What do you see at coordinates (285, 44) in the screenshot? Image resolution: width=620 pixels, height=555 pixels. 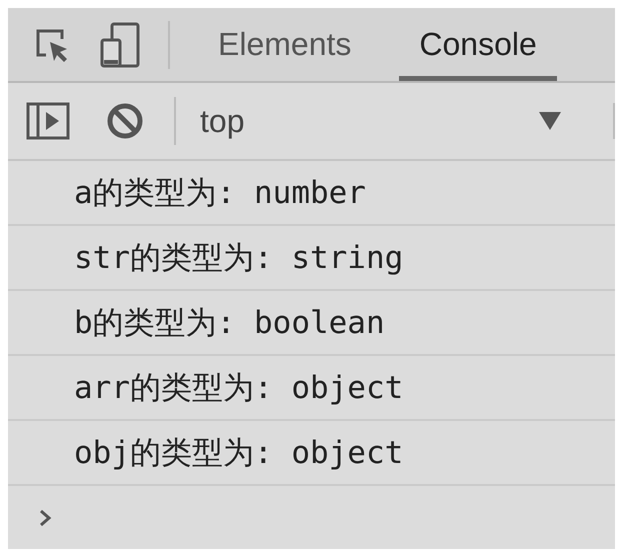 I see `tab: Elements` at bounding box center [285, 44].